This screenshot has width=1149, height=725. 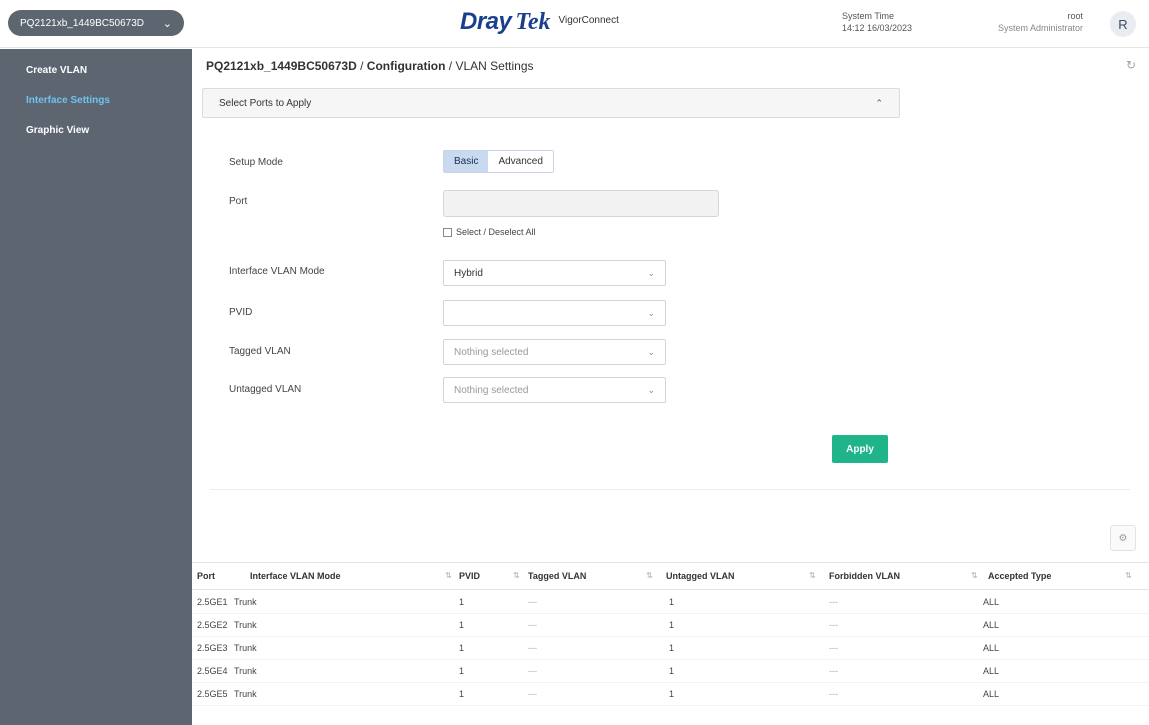 What do you see at coordinates (82, 23) in the screenshot?
I see `device-selector-label: PQ2121xb_1449BC50673D` at bounding box center [82, 23].